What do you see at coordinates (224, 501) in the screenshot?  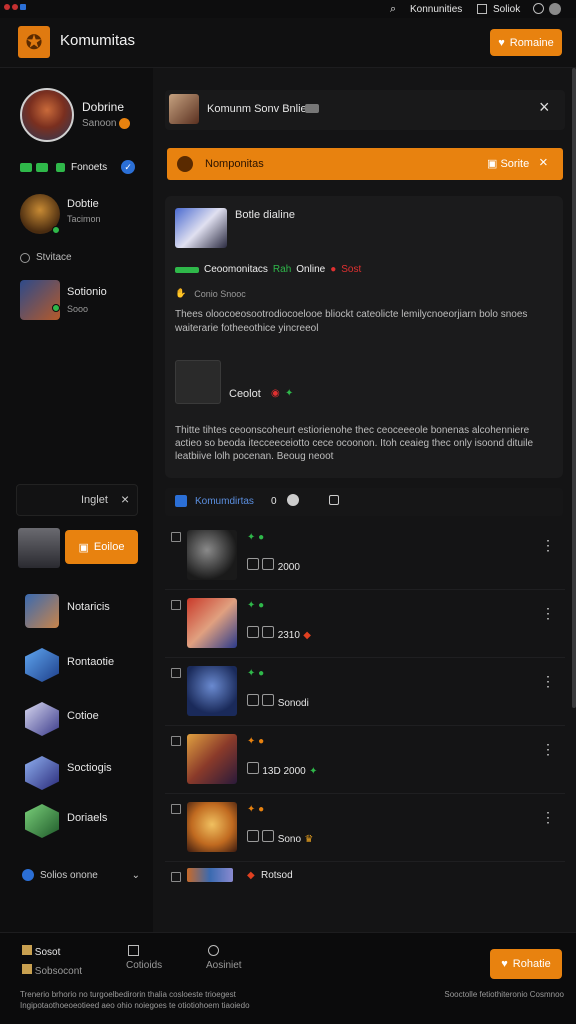 I see `list-header-label: Komumdirtas` at bounding box center [224, 501].